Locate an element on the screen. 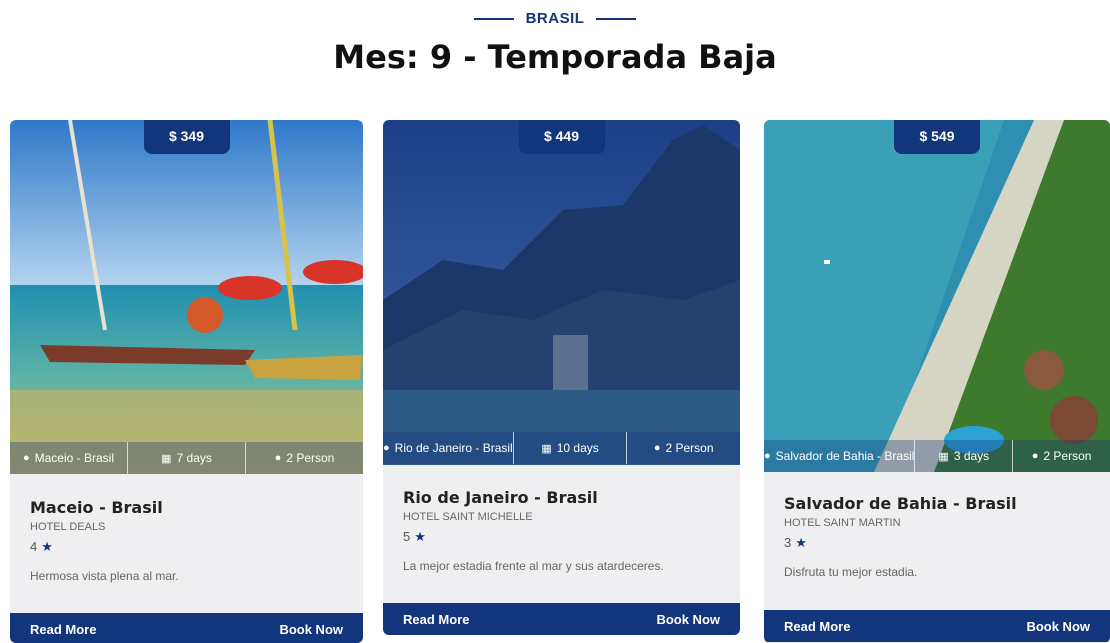  rating-value: 3 is located at coordinates (788, 542).